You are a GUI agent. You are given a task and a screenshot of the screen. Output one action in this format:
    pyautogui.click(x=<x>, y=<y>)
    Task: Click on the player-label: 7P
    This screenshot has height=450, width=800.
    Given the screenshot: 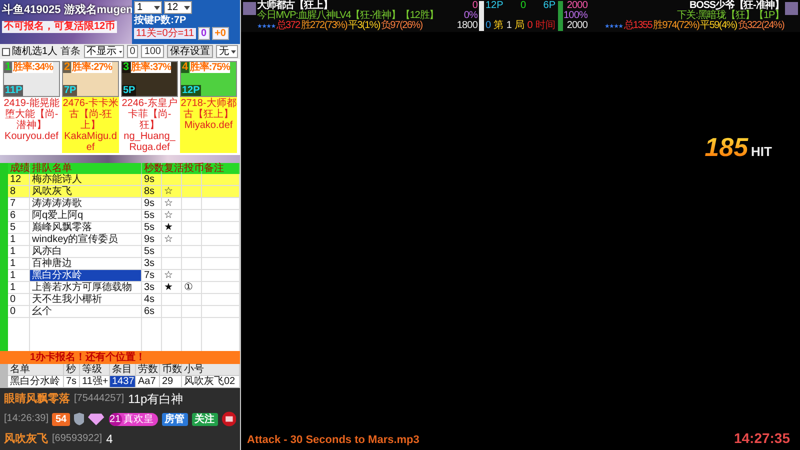 What is the action you would take?
    pyautogui.click(x=70, y=90)
    